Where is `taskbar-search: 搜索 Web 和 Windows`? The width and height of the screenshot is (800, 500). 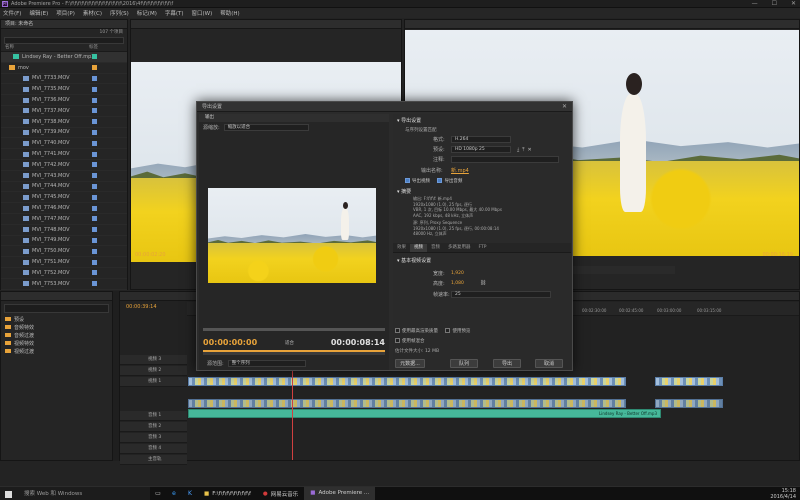
taskbar-search: 搜索 Web 和 Windows is located at coordinates (75, 493).